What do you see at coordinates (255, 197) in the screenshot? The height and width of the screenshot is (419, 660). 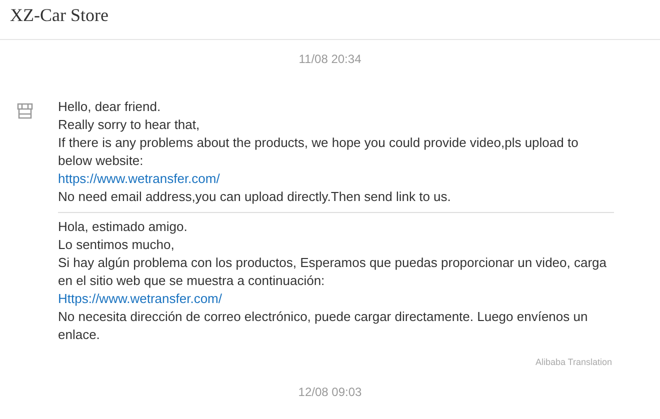 I see `message-line: No need email address,you can upload directly.Then send link to us.` at bounding box center [255, 197].